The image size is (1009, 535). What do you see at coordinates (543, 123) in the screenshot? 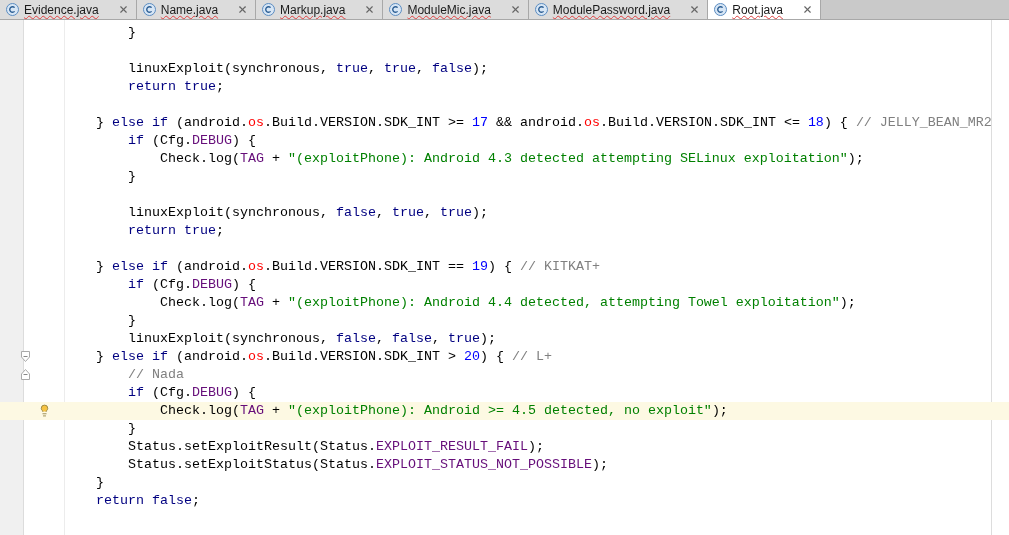
I see `code-line: } else if (android.os.Build.VERSION.SDK_INT >= 17 && android.os.Build.VERSION.SDK_INT <= 18) { // JELLY_BEAN_MR2` at bounding box center [543, 123].